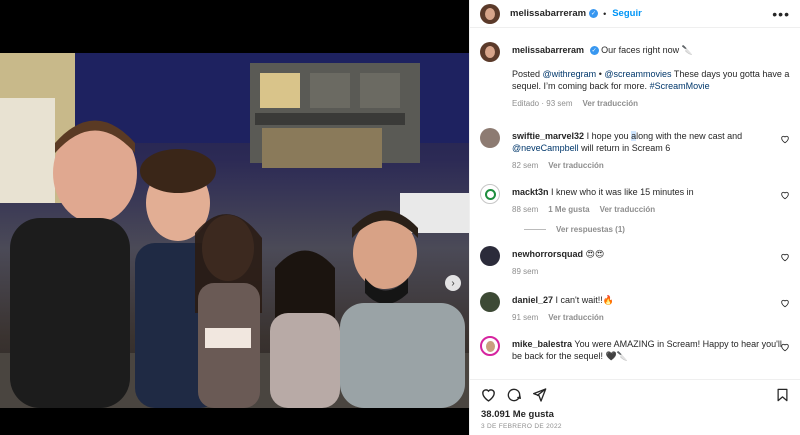 The image size is (800, 435). I want to click on caption-text: Our faces right now 🔪, so click(647, 50).